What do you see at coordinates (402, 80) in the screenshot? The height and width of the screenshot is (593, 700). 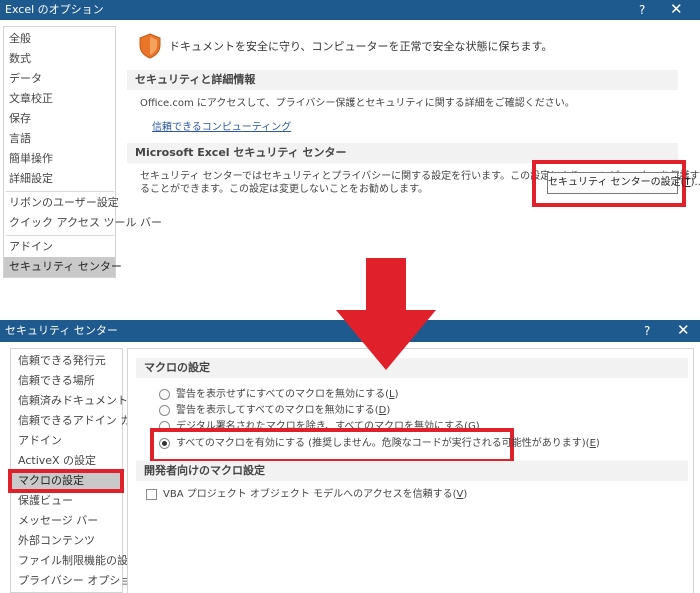 I see `section-header-security-info: セキュリティと詳細情報` at bounding box center [402, 80].